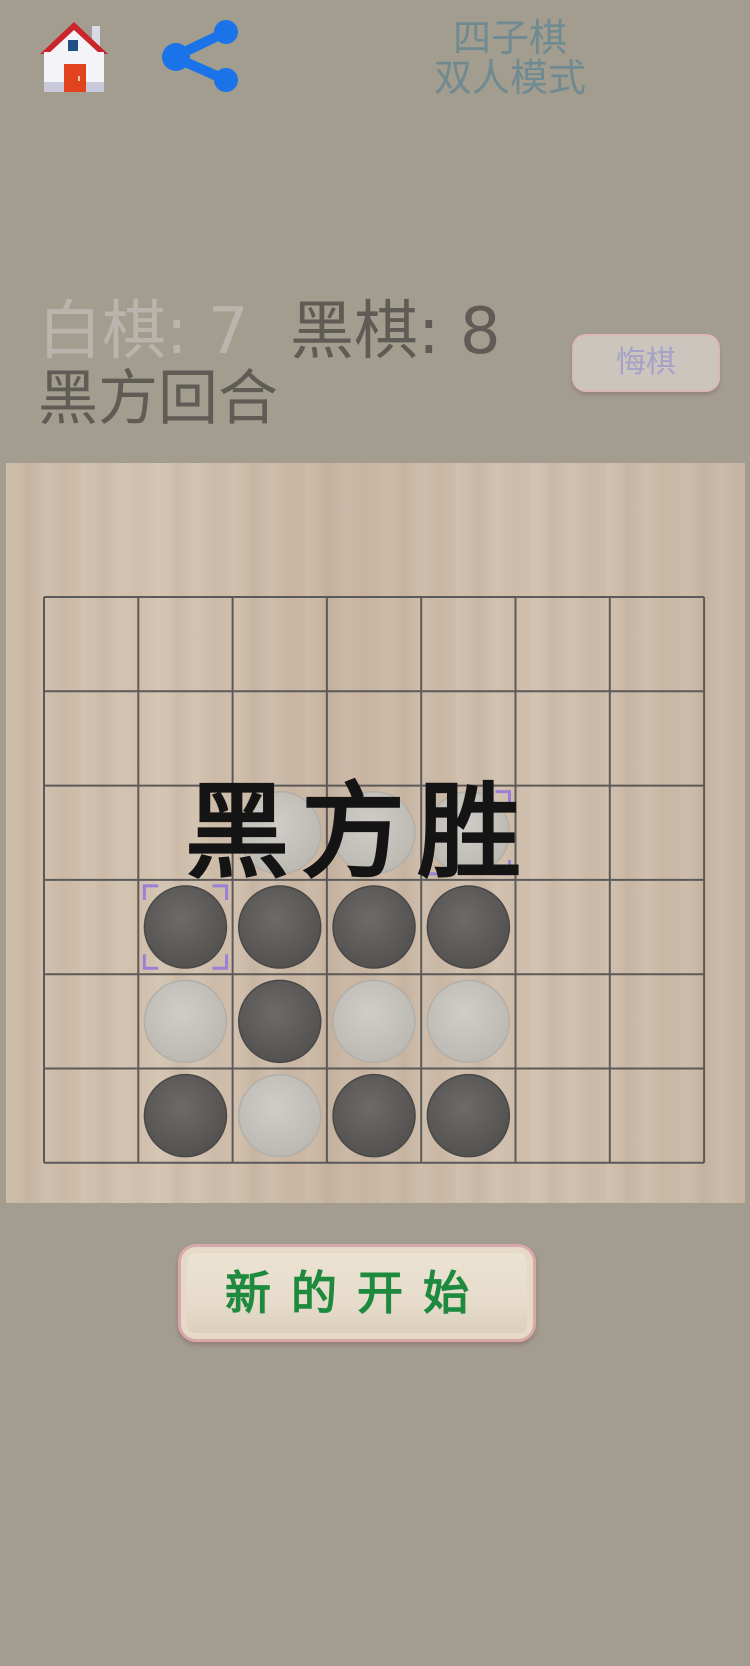 The height and width of the screenshot is (1666, 750). I want to click on share-icon, so click(200, 56).